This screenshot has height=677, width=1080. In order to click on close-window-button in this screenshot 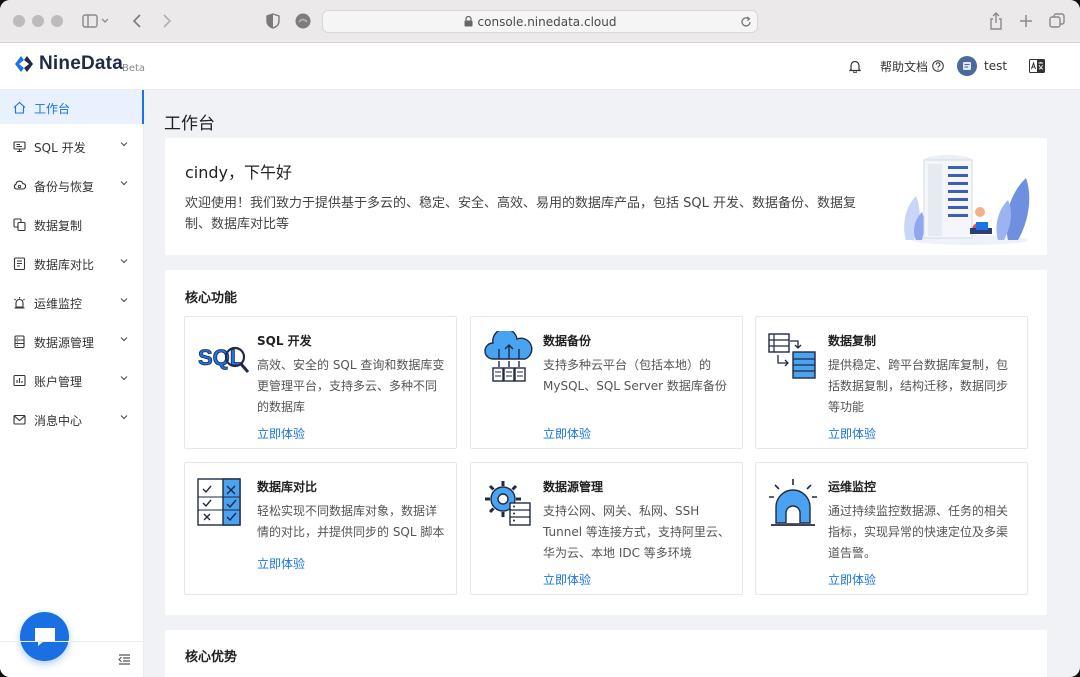, I will do `click(19, 21)`.